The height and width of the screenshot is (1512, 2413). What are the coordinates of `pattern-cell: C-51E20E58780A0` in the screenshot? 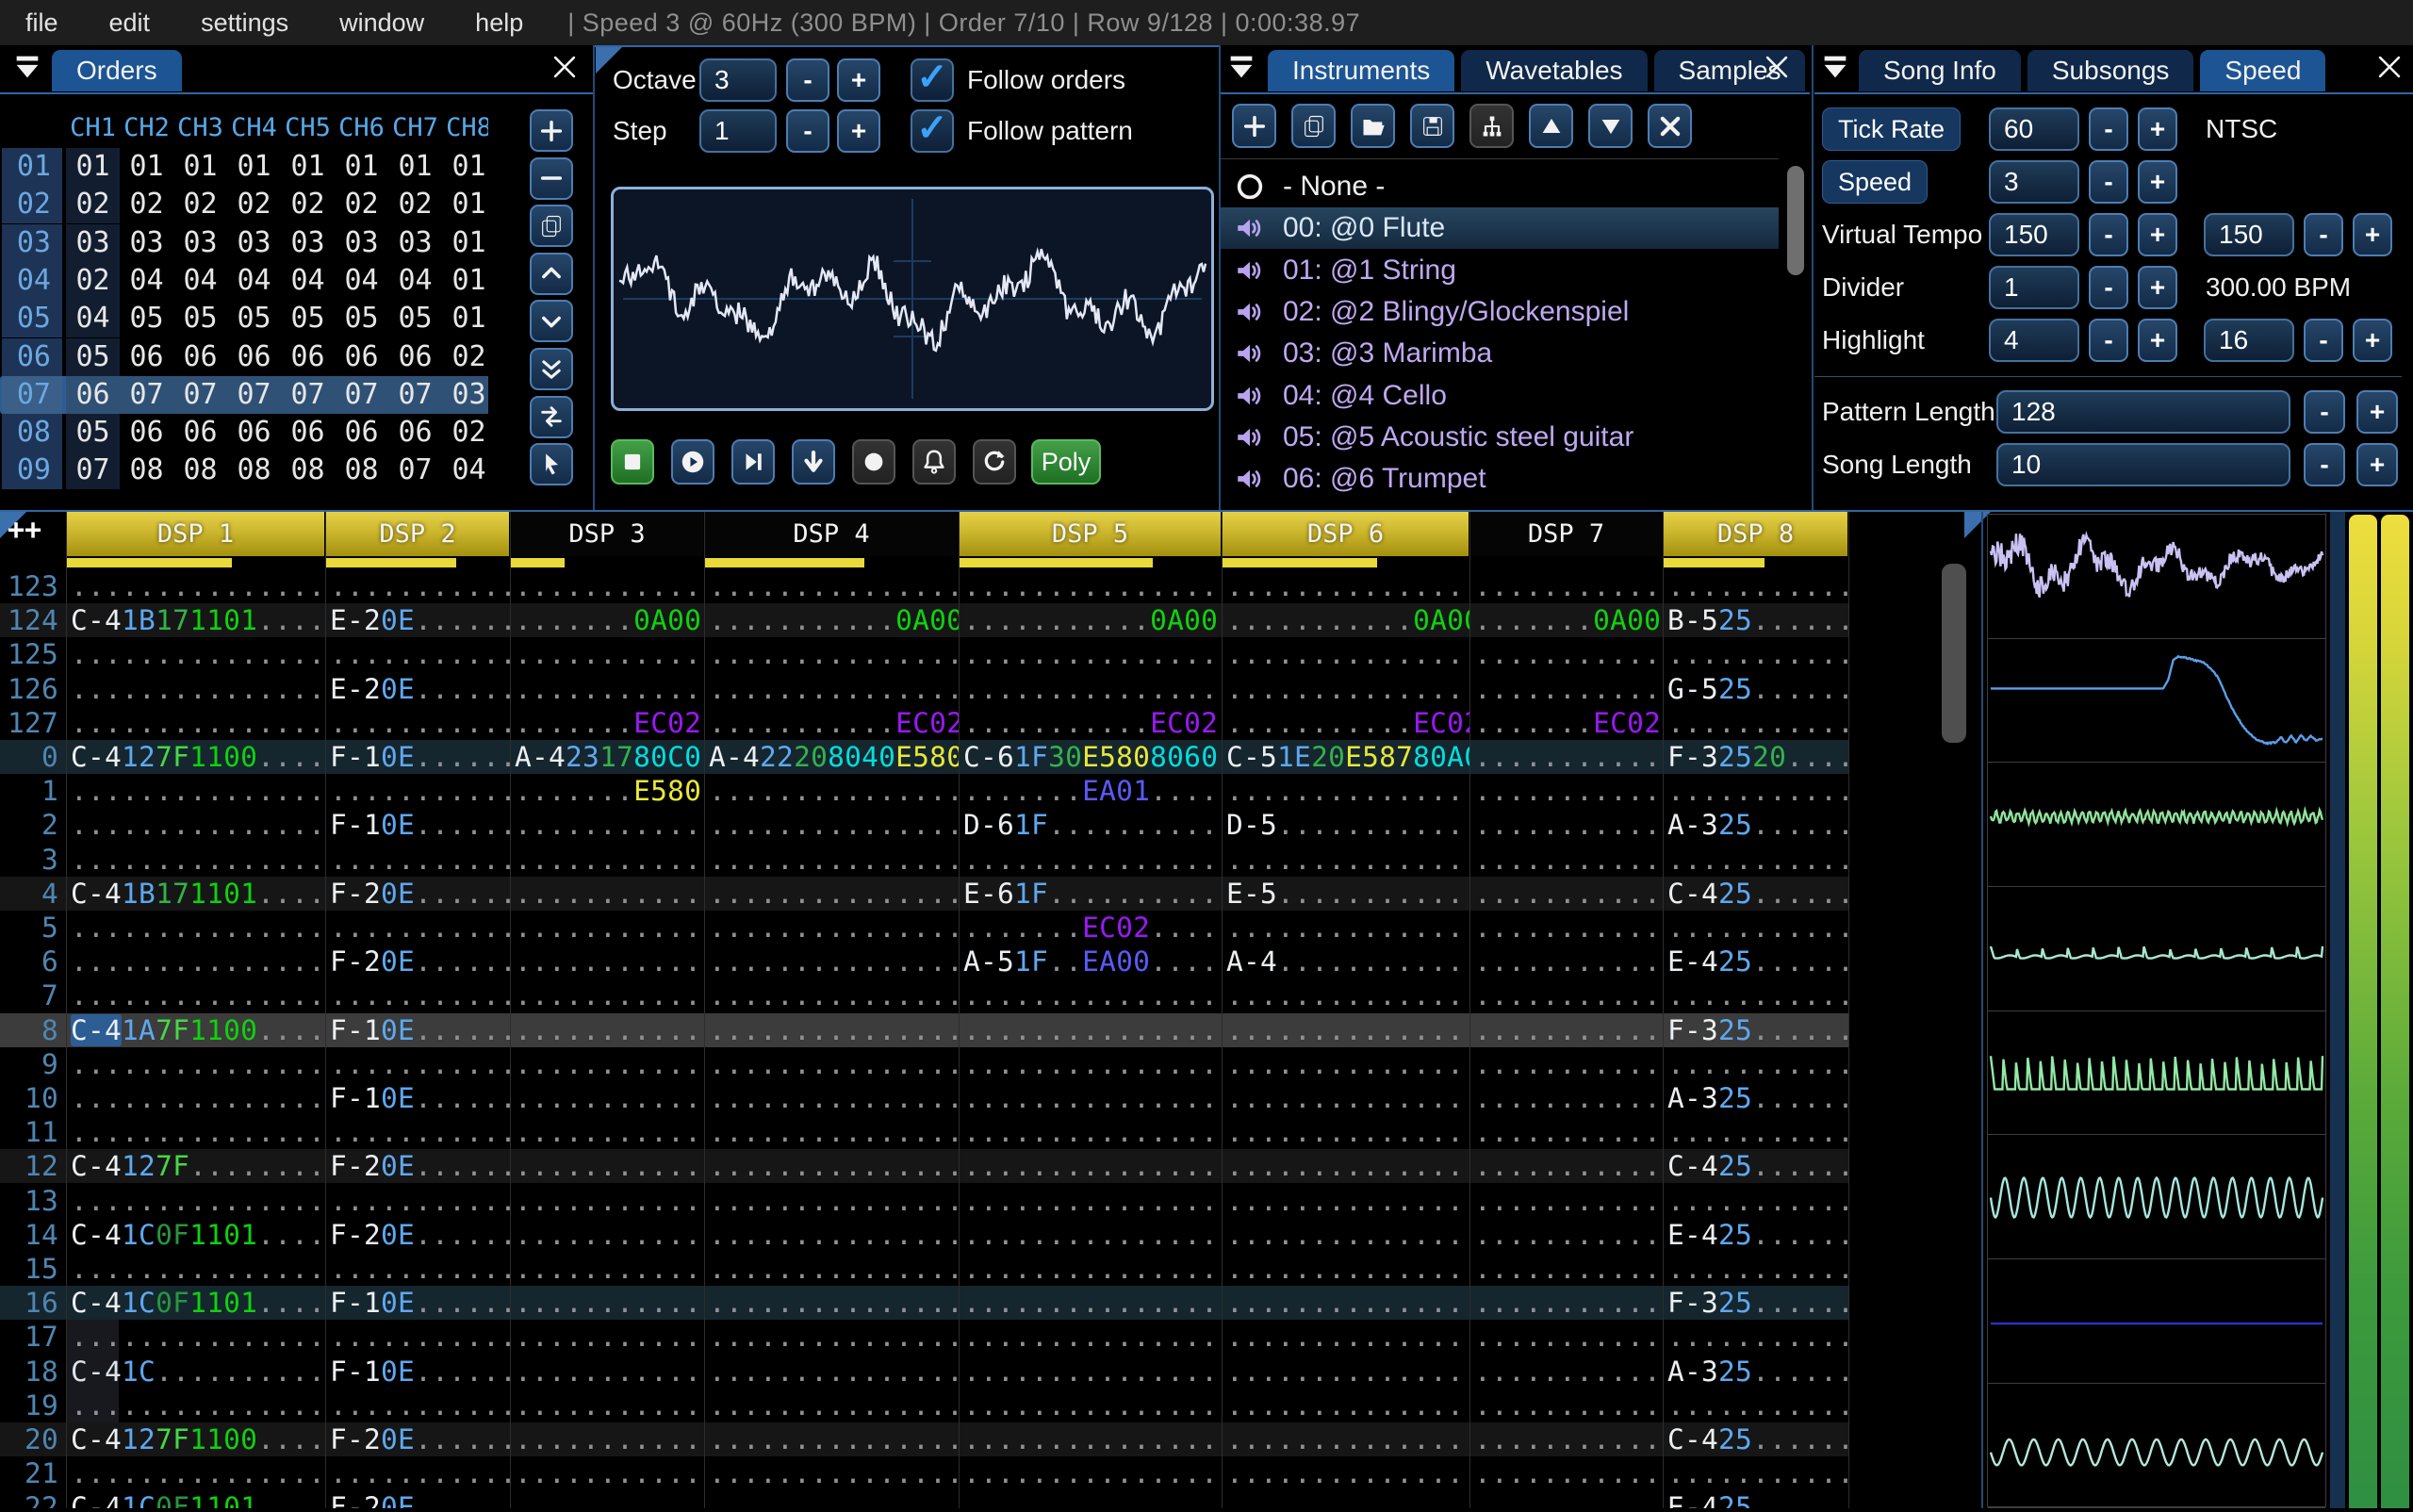 It's located at (1345, 757).